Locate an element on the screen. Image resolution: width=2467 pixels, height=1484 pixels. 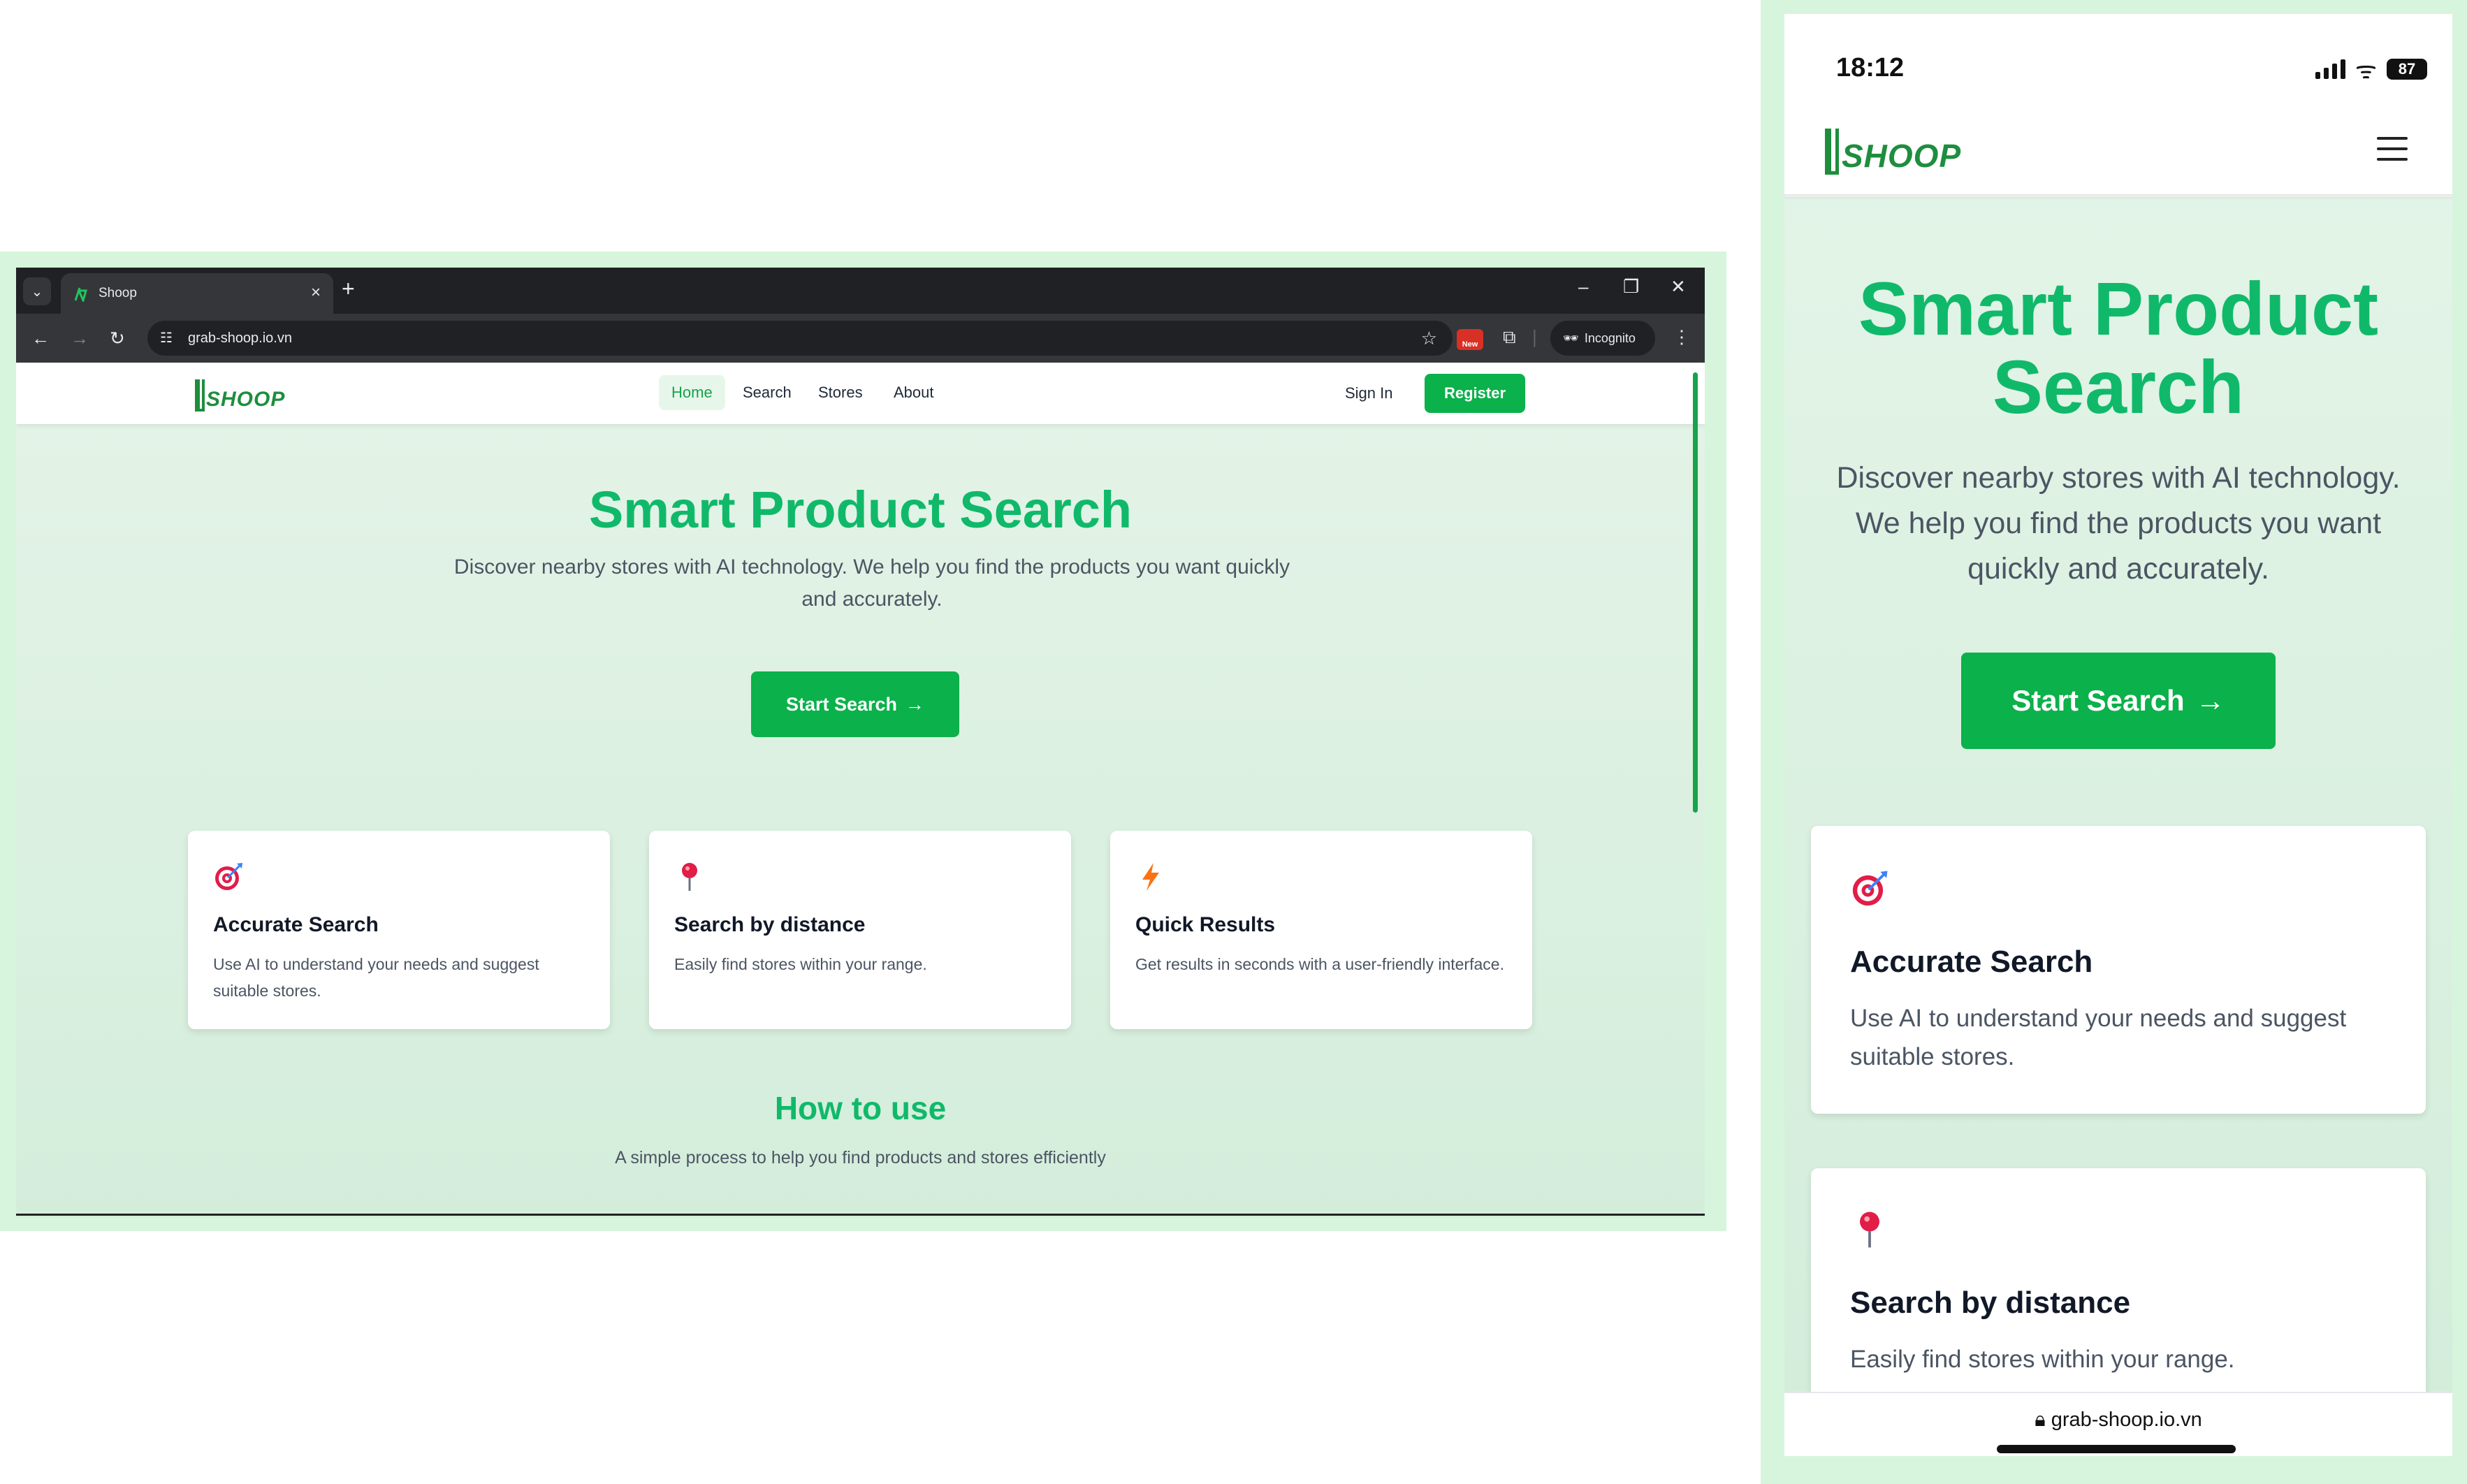
nav-stores: Stores is located at coordinates (840, 393).